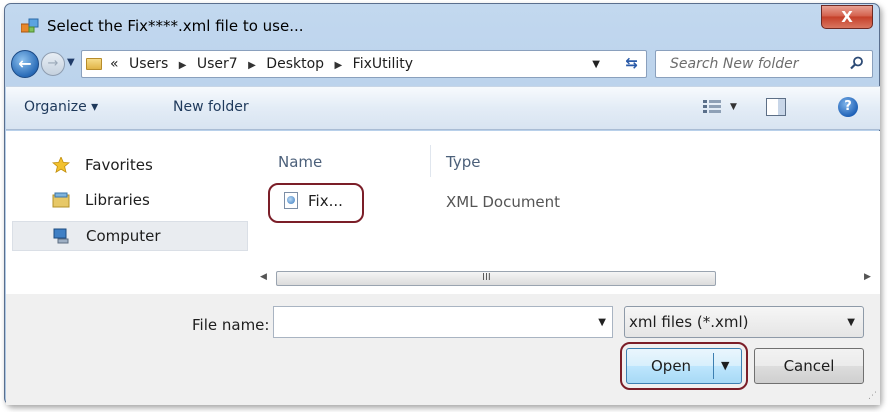  Describe the element at coordinates (712, 107) in the screenshot. I see `views-icon` at that location.